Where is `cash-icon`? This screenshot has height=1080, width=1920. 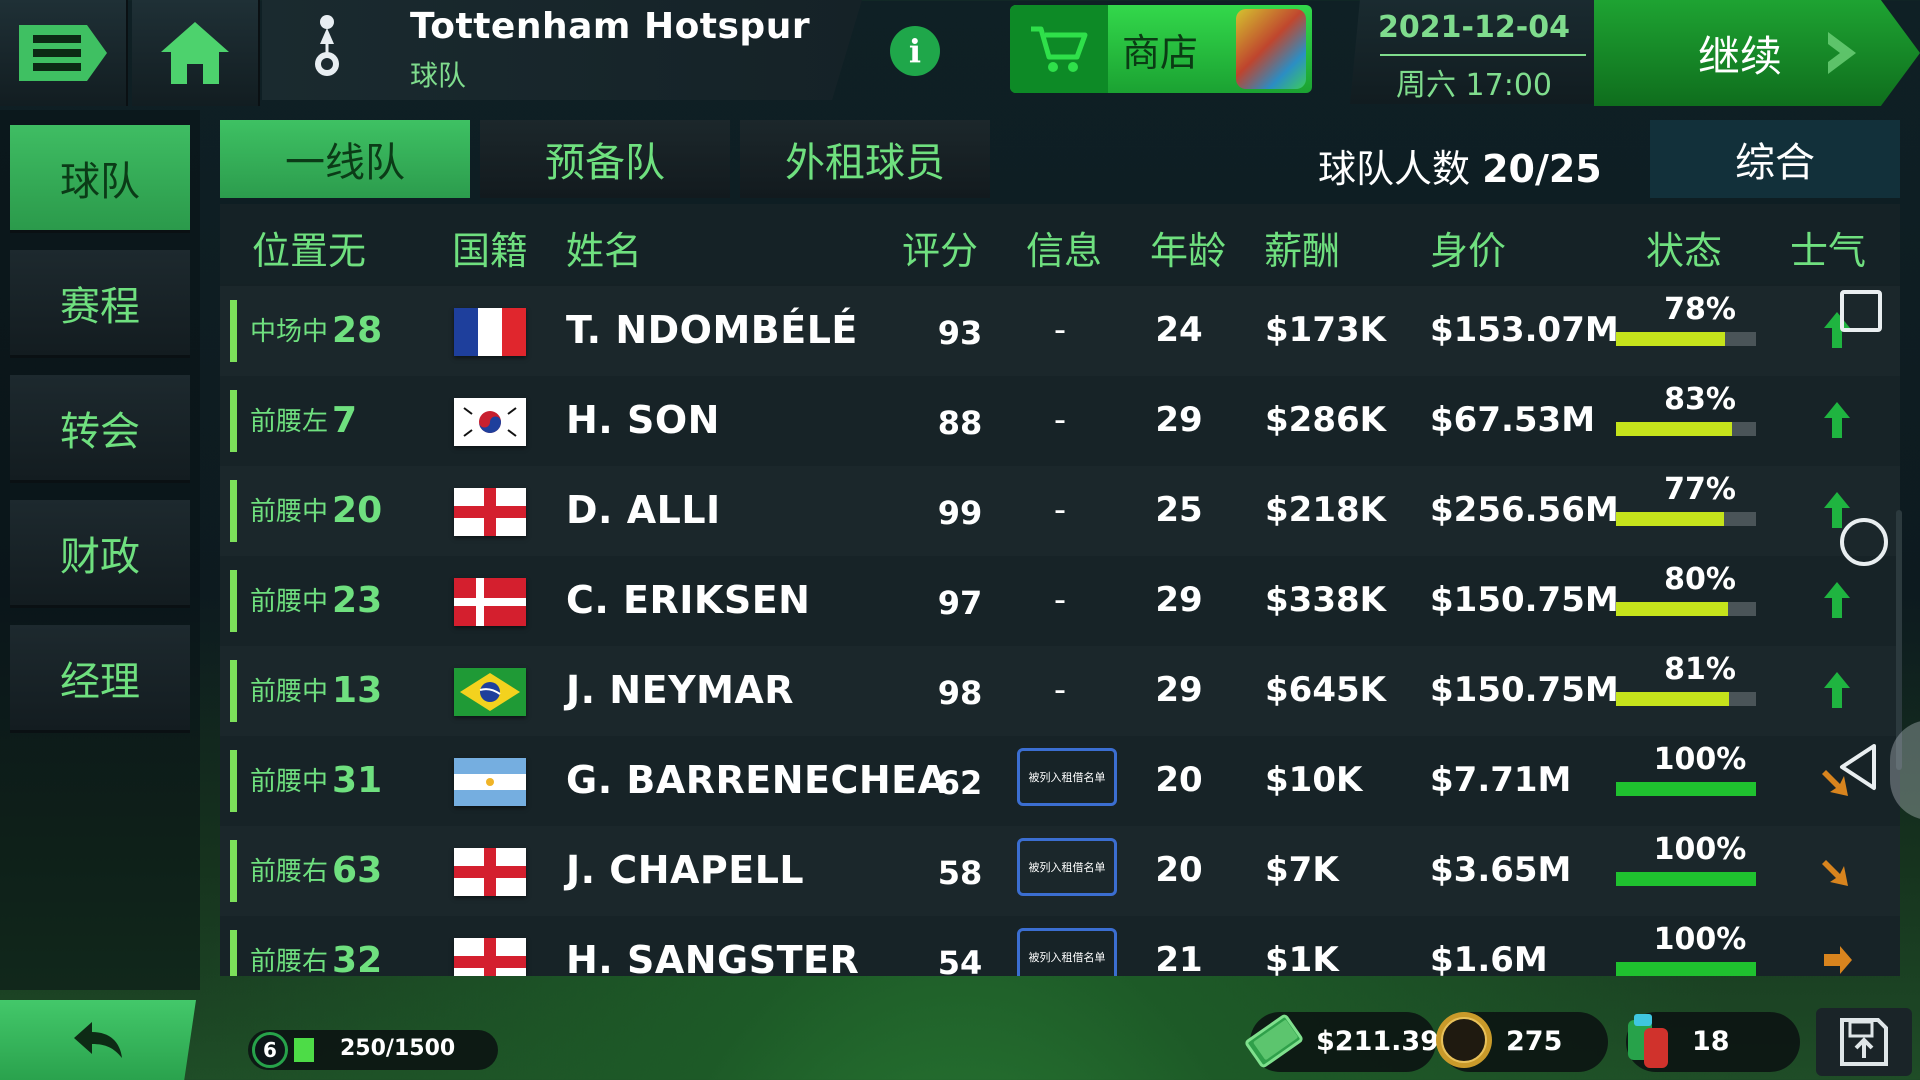 cash-icon is located at coordinates (1274, 1041).